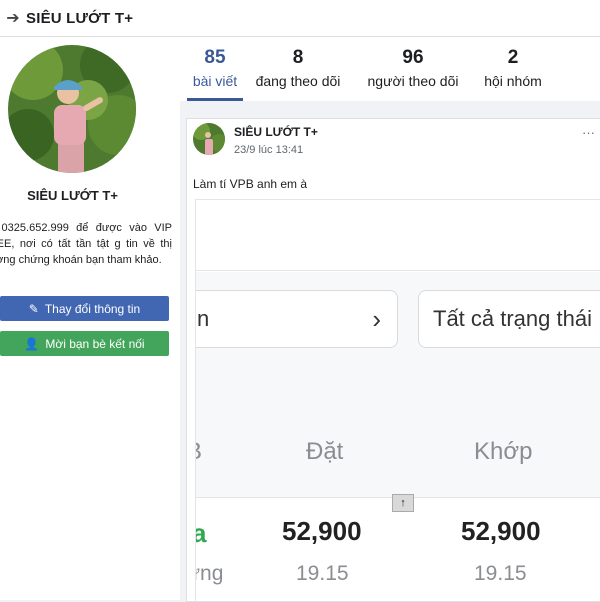  Describe the element at coordinates (276, 132) in the screenshot. I see `post-author: SIÊU LƯỚT T+` at that location.